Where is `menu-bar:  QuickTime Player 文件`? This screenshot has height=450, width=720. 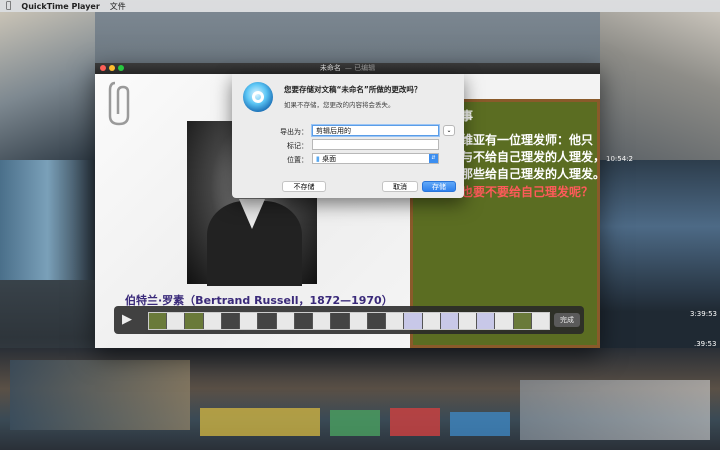 menu-bar:  QuickTime Player 文件 is located at coordinates (360, 6).